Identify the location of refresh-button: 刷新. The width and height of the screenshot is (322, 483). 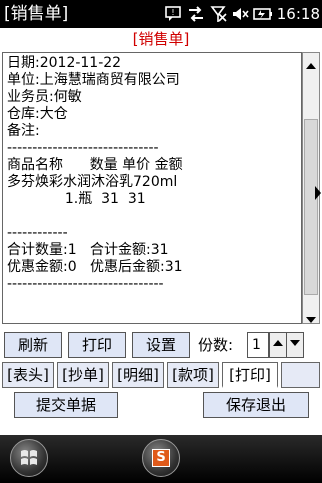
(33, 345).